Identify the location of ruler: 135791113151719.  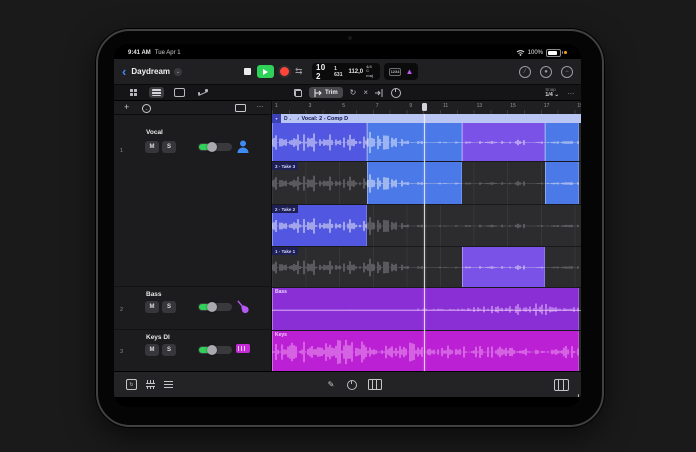
(426, 108).